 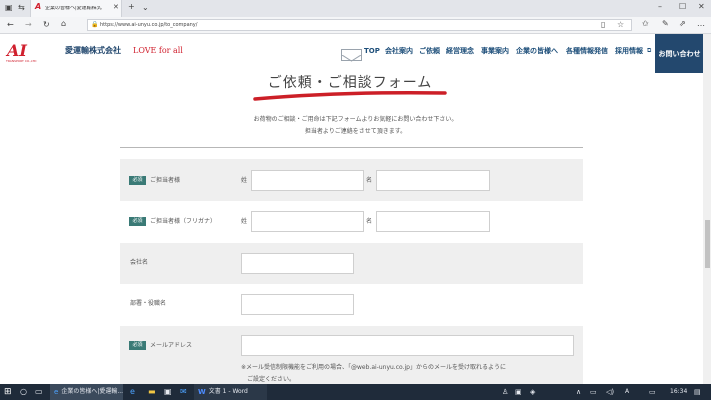 What do you see at coordinates (460, 51) in the screenshot?
I see `nav-philosophy: 経営理念` at bounding box center [460, 51].